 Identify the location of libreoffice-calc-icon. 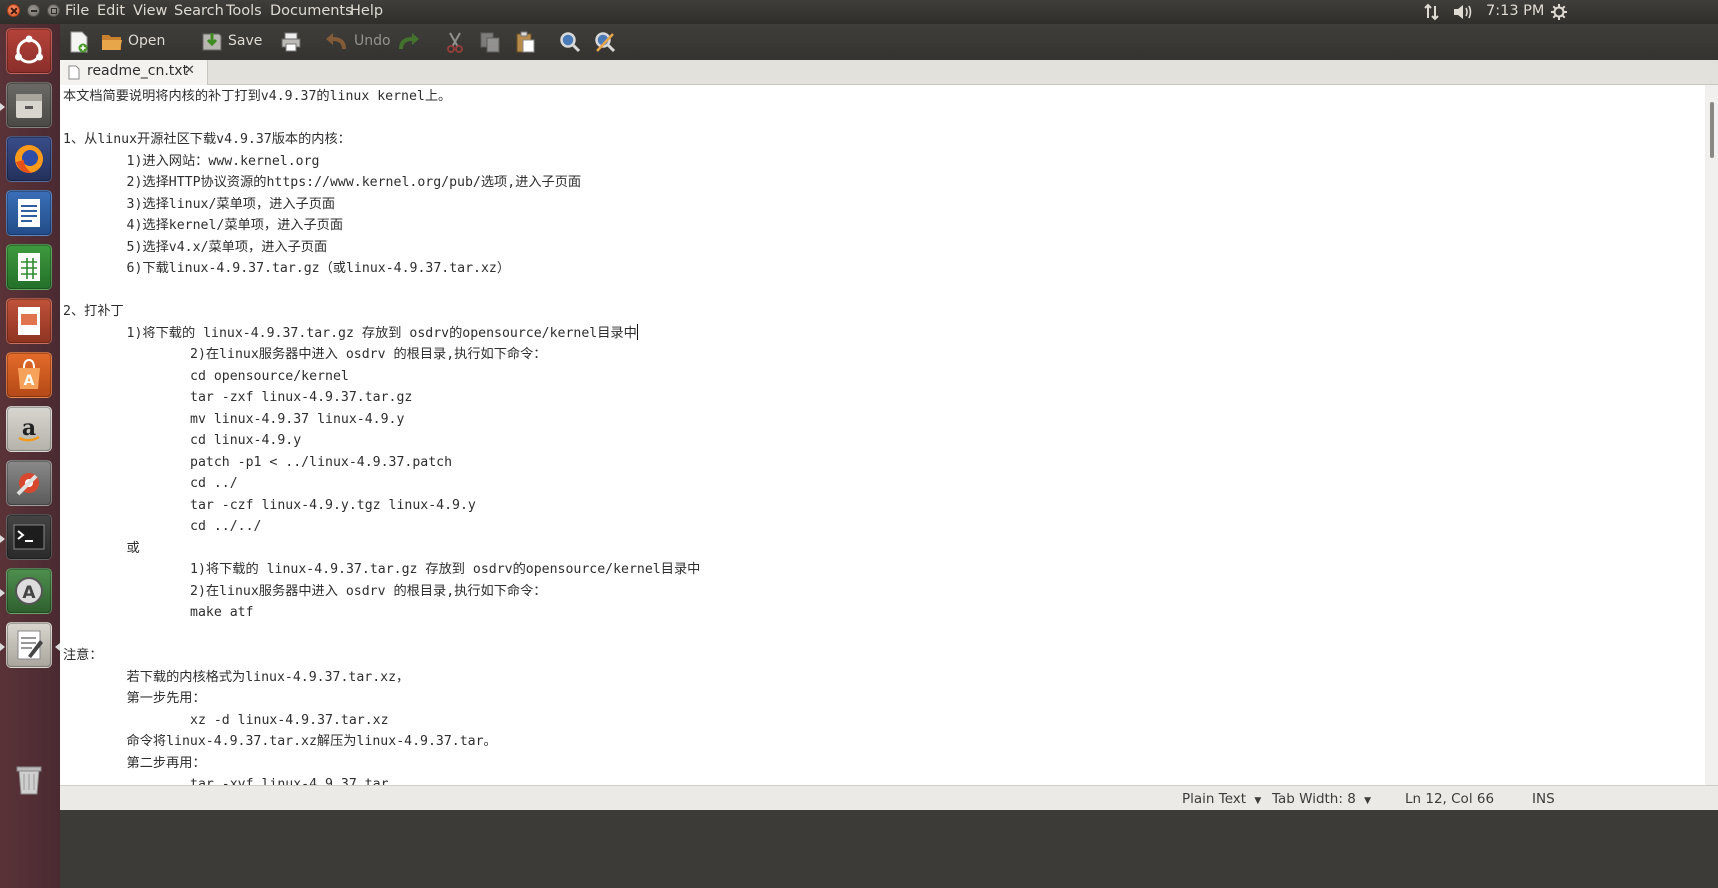
(29, 267).